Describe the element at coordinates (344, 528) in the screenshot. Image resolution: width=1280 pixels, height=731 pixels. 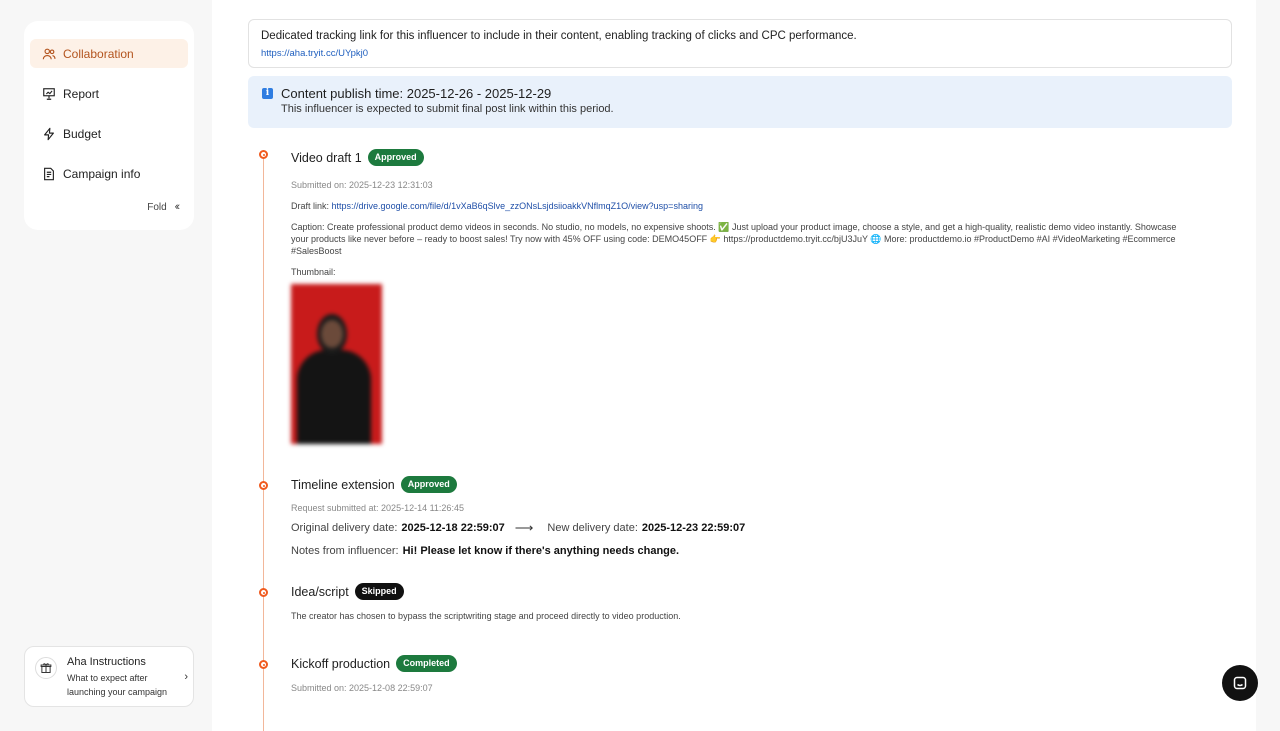
I see `original-date-label: Original delivery date:` at that location.